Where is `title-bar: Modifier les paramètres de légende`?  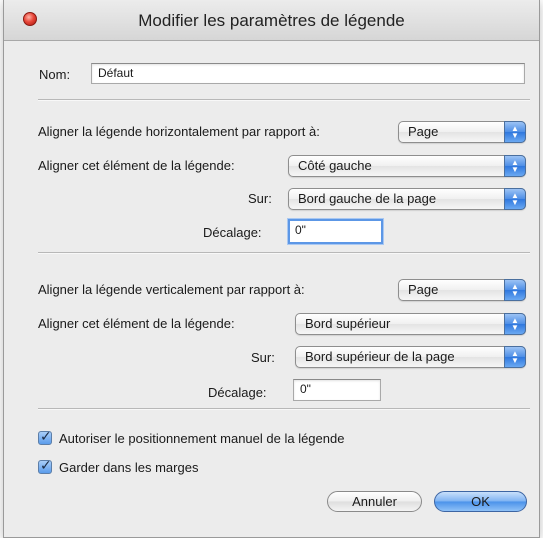
title-bar: Modifier les paramètres de légende is located at coordinates (271, 20).